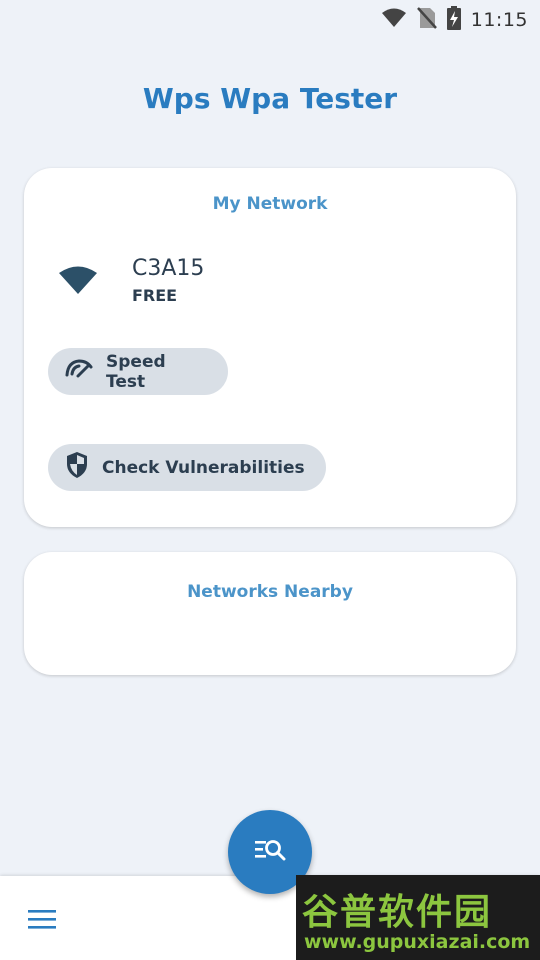 This screenshot has height=960, width=540. What do you see at coordinates (270, 98) in the screenshot?
I see `app-title: Wps Wpa Tester` at bounding box center [270, 98].